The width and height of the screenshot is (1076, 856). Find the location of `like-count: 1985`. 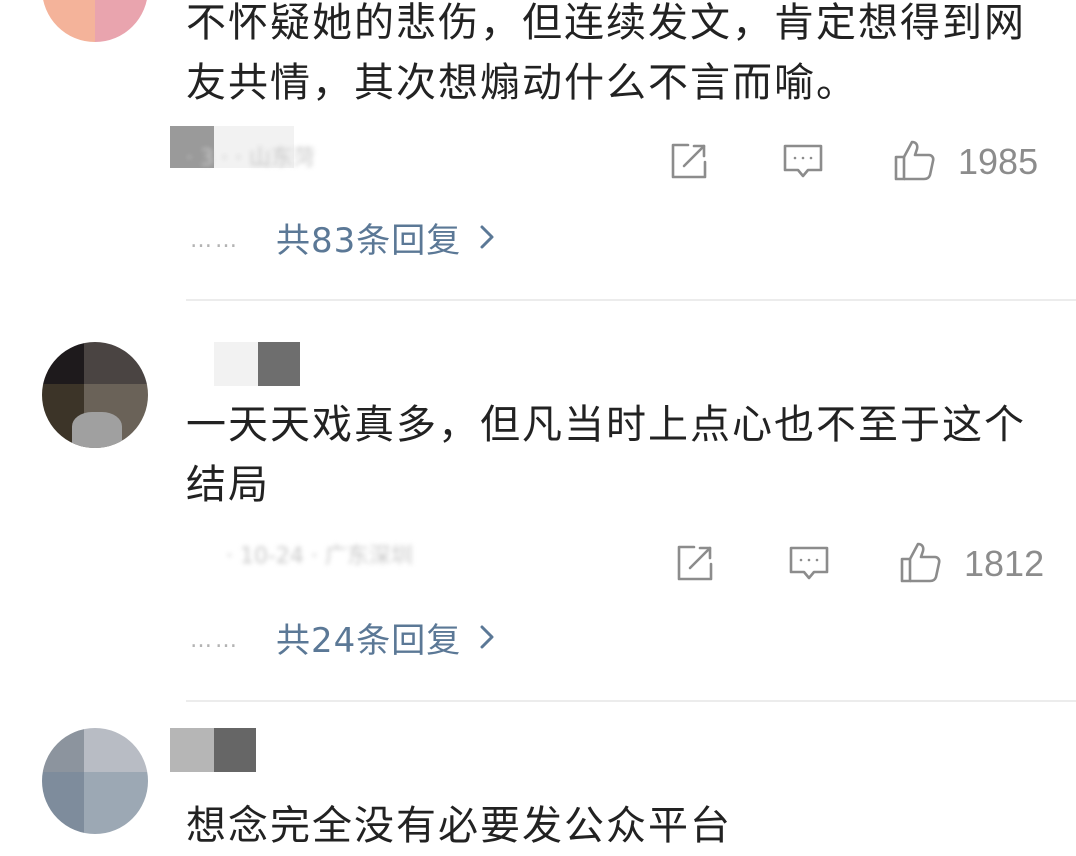

like-count: 1985 is located at coordinates (998, 161).